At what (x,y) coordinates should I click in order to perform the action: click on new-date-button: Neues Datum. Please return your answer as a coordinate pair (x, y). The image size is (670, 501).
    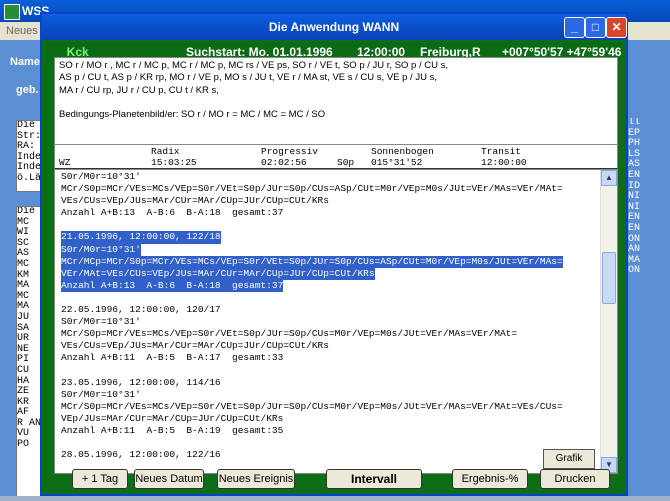
    Looking at the image, I should click on (169, 479).